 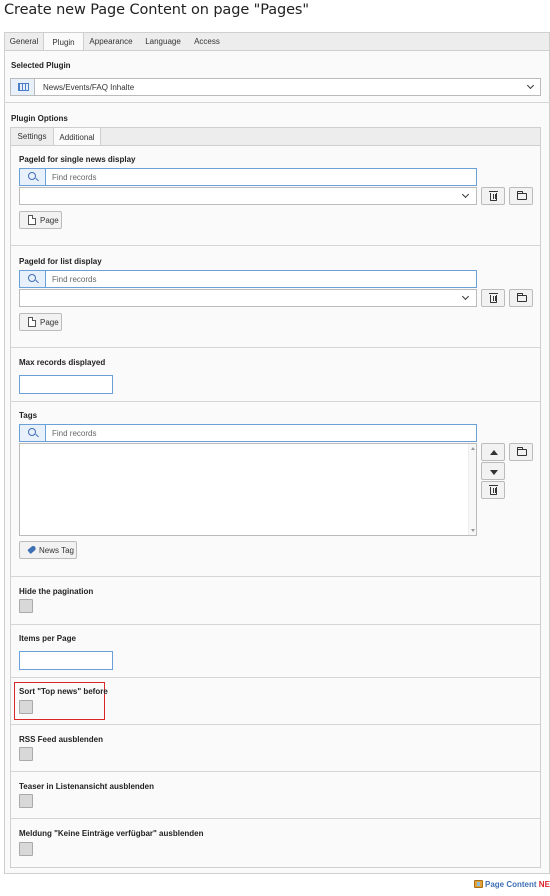 What do you see at coordinates (26, 801) in the screenshot?
I see `teaser-list-checkbox` at bounding box center [26, 801].